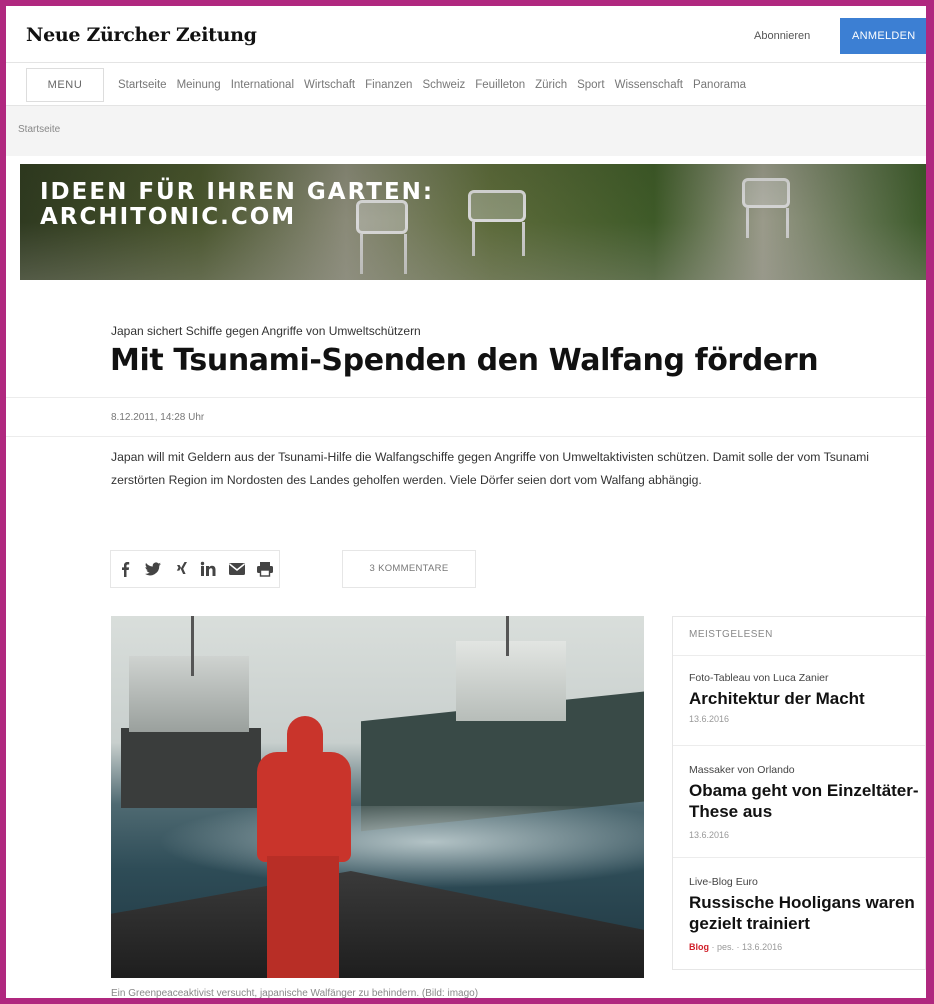  Describe the element at coordinates (731, 634) in the screenshot. I see `most-read-title: MEISTGELESEN` at that location.